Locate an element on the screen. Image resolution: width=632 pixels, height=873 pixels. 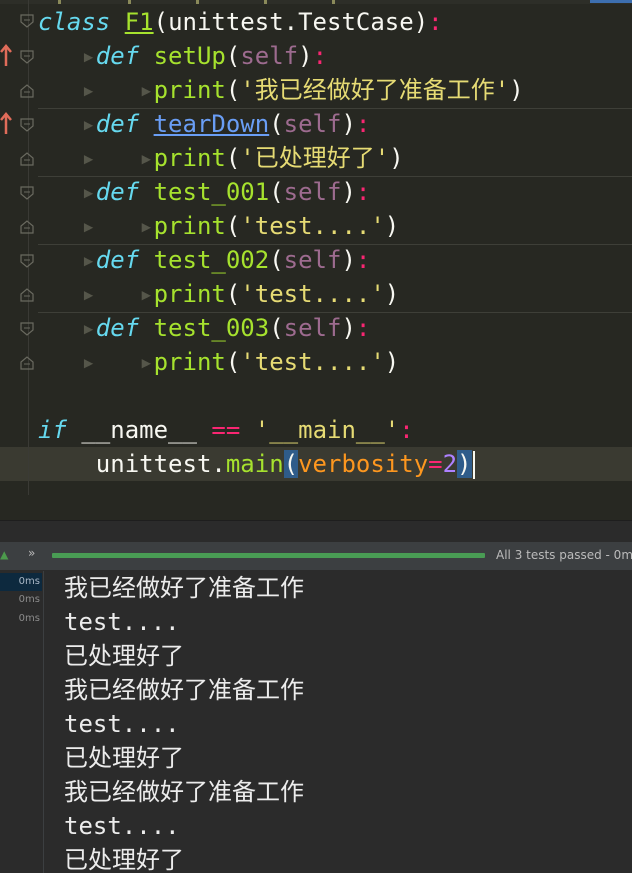
text-caret is located at coordinates (473, 465).